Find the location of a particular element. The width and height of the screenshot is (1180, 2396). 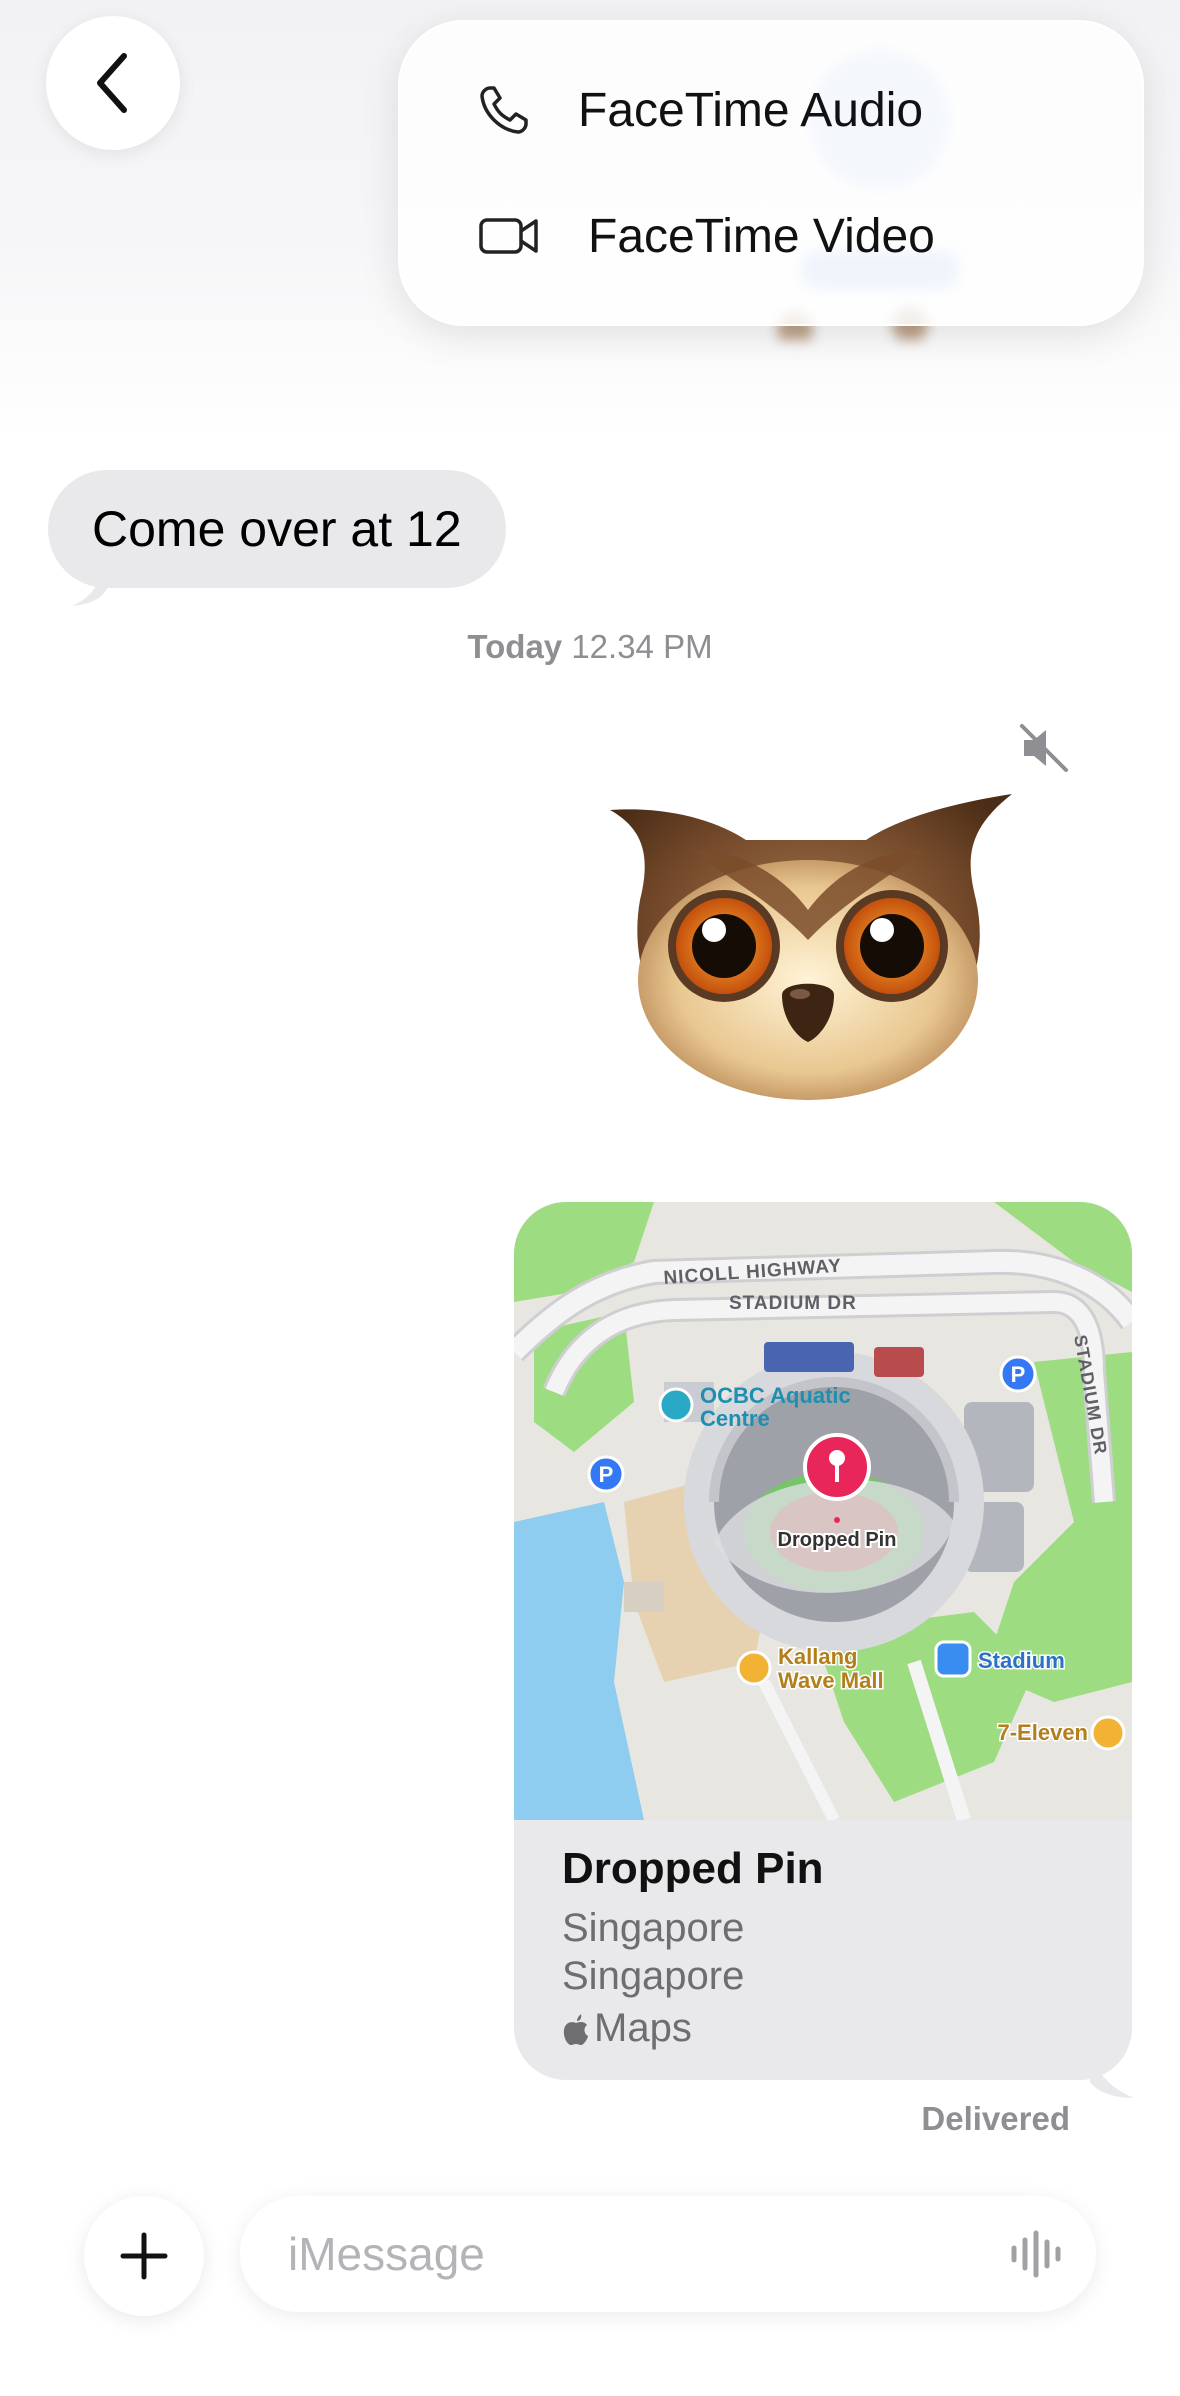

incoming-message-bubble: Come over at 12 is located at coordinates (277, 529).